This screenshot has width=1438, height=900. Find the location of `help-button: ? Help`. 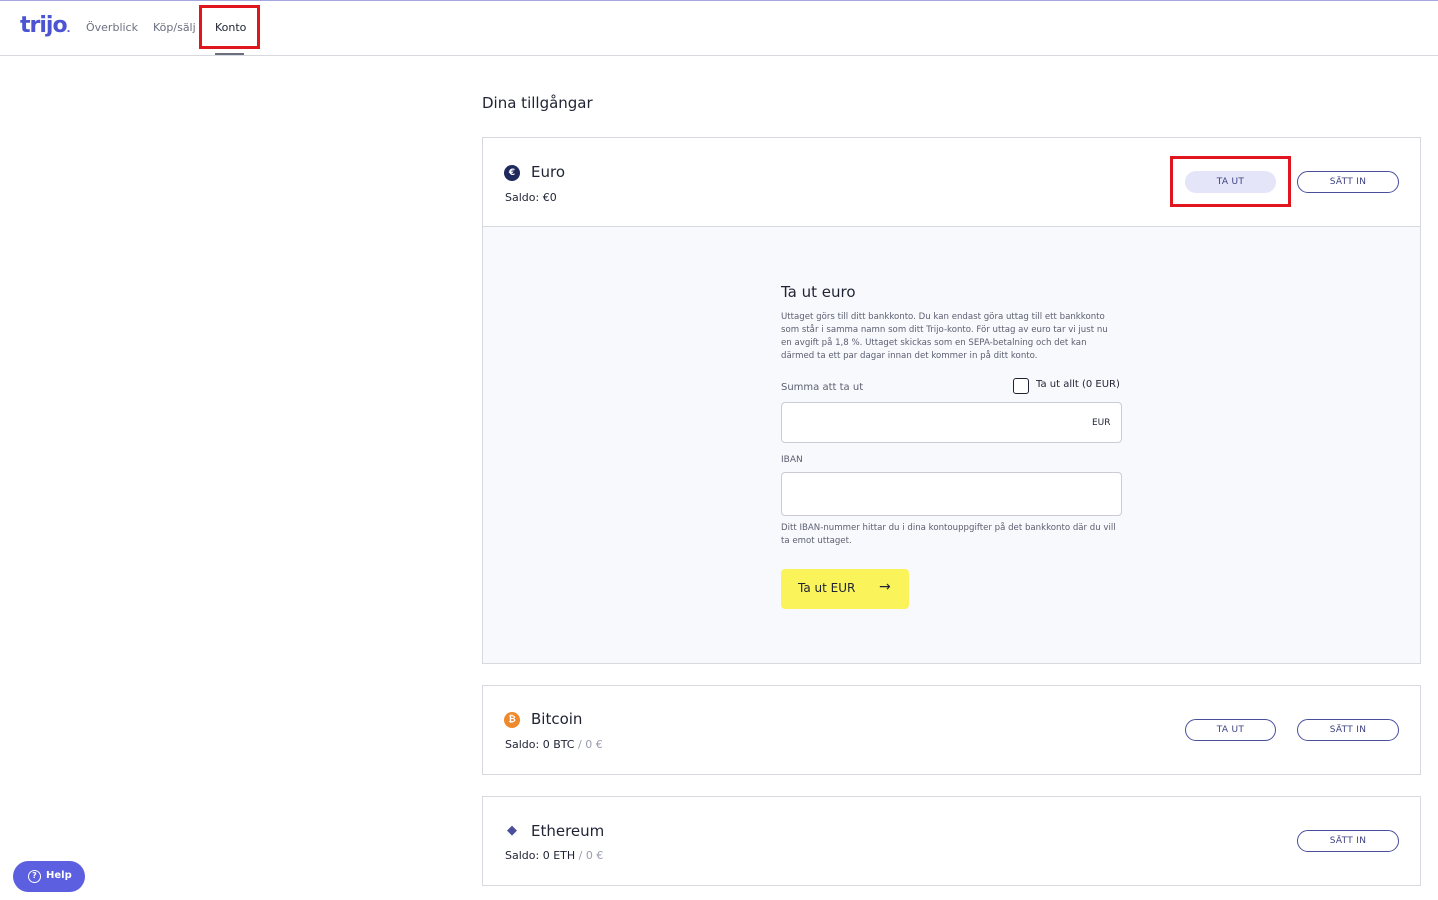

help-button: ? Help is located at coordinates (49, 876).